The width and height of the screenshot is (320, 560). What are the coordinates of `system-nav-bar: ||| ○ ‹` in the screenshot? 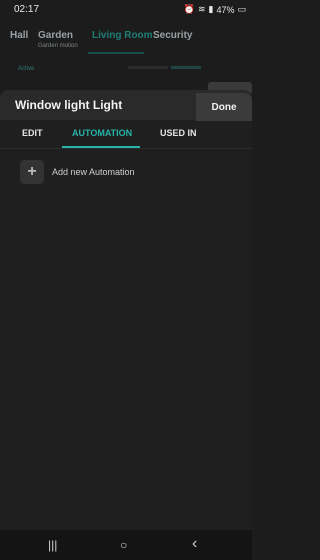 It's located at (126, 545).